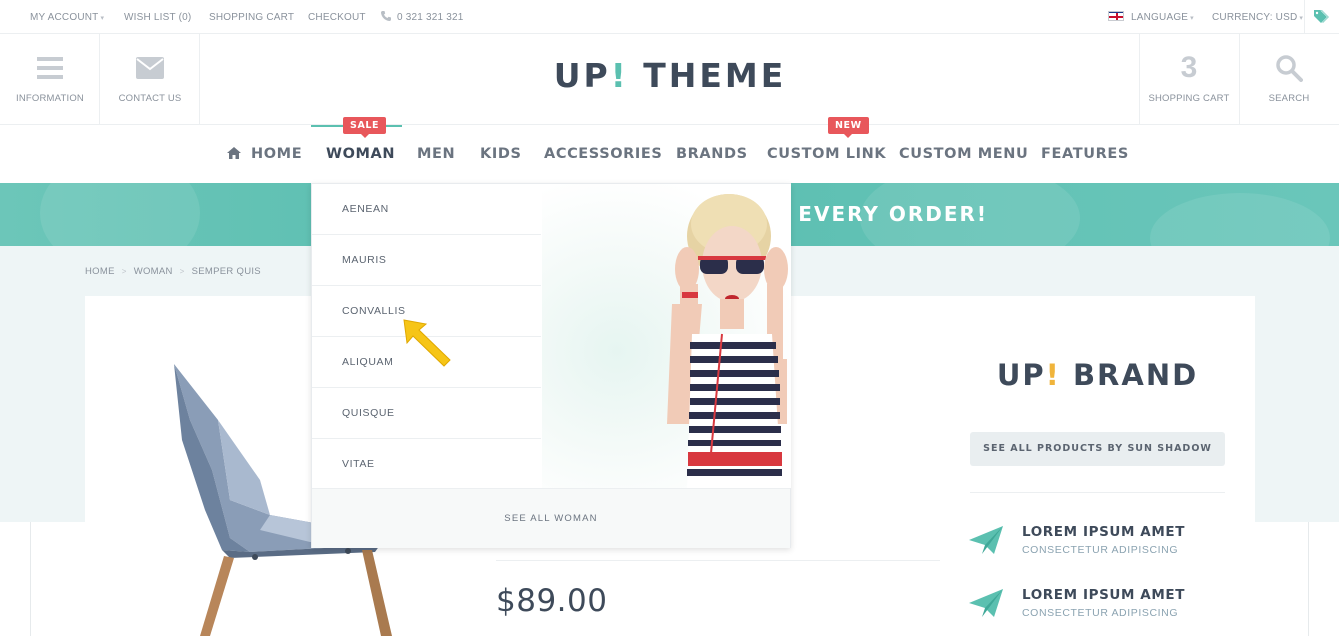 Image resolution: width=1339 pixels, height=636 pixels. What do you see at coordinates (1085, 154) in the screenshot?
I see `nav-item-features: FEATURES` at bounding box center [1085, 154].